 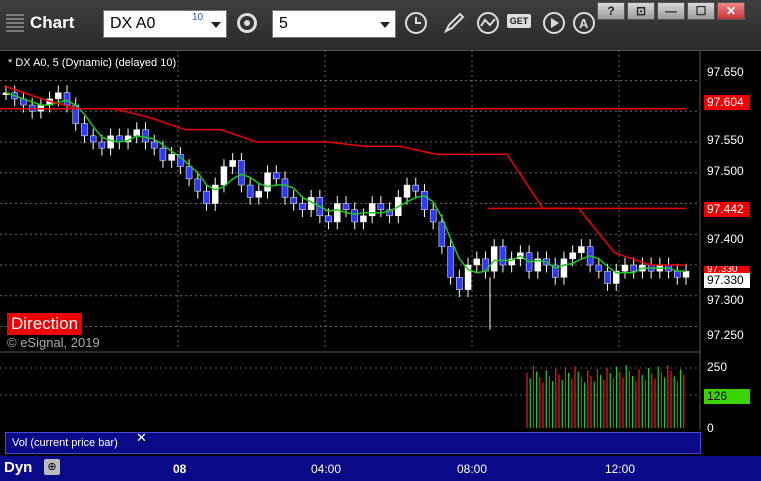 I want to click on help-button: ?, so click(x=611, y=11).